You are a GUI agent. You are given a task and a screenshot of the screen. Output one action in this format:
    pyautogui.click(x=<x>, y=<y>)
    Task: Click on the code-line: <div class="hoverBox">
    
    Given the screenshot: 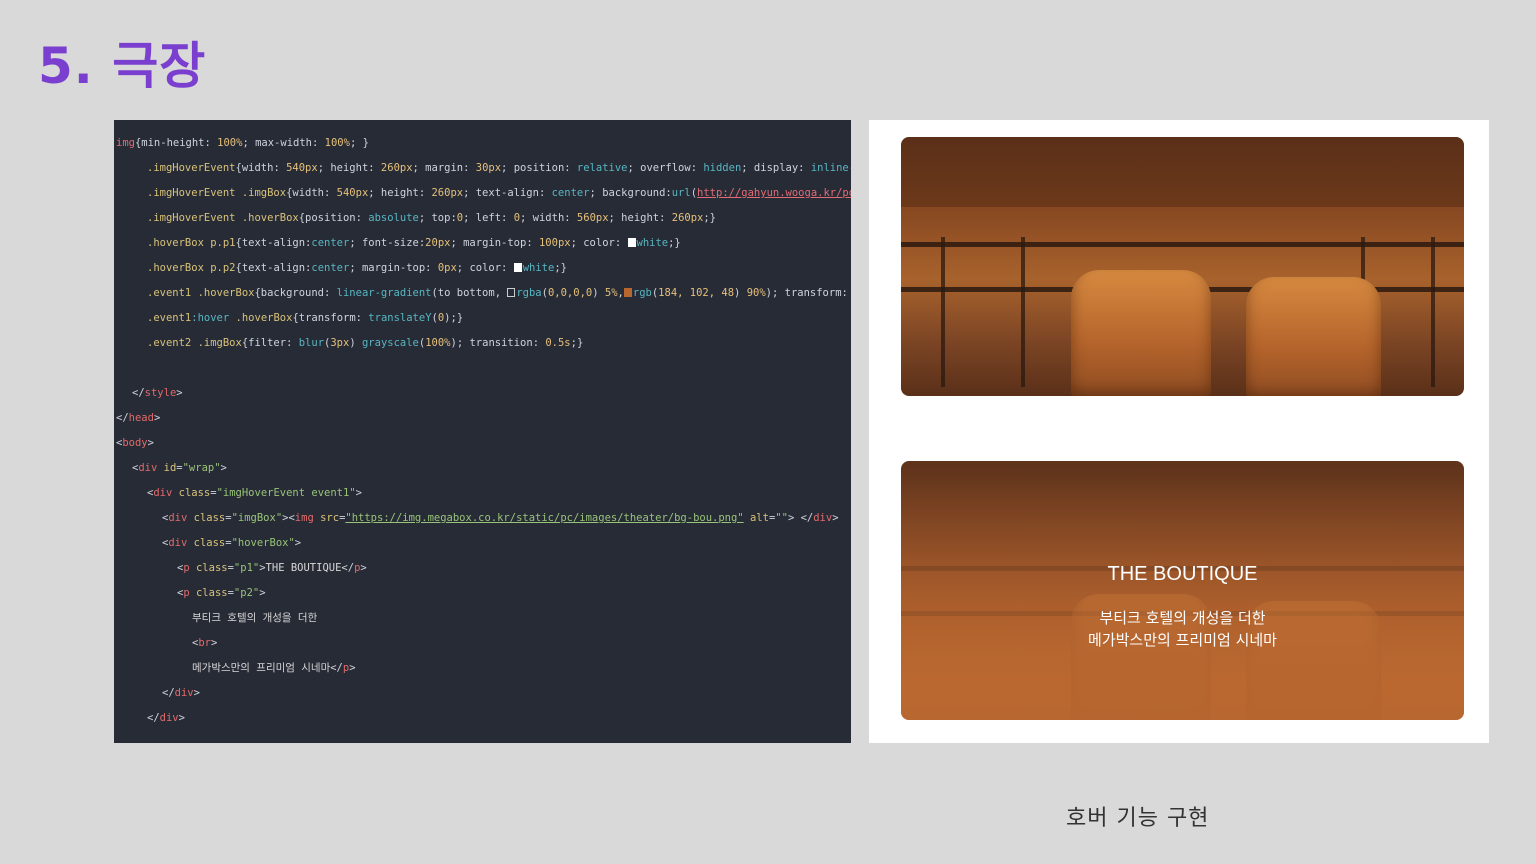 What is the action you would take?
    pyautogui.click(x=232, y=543)
    